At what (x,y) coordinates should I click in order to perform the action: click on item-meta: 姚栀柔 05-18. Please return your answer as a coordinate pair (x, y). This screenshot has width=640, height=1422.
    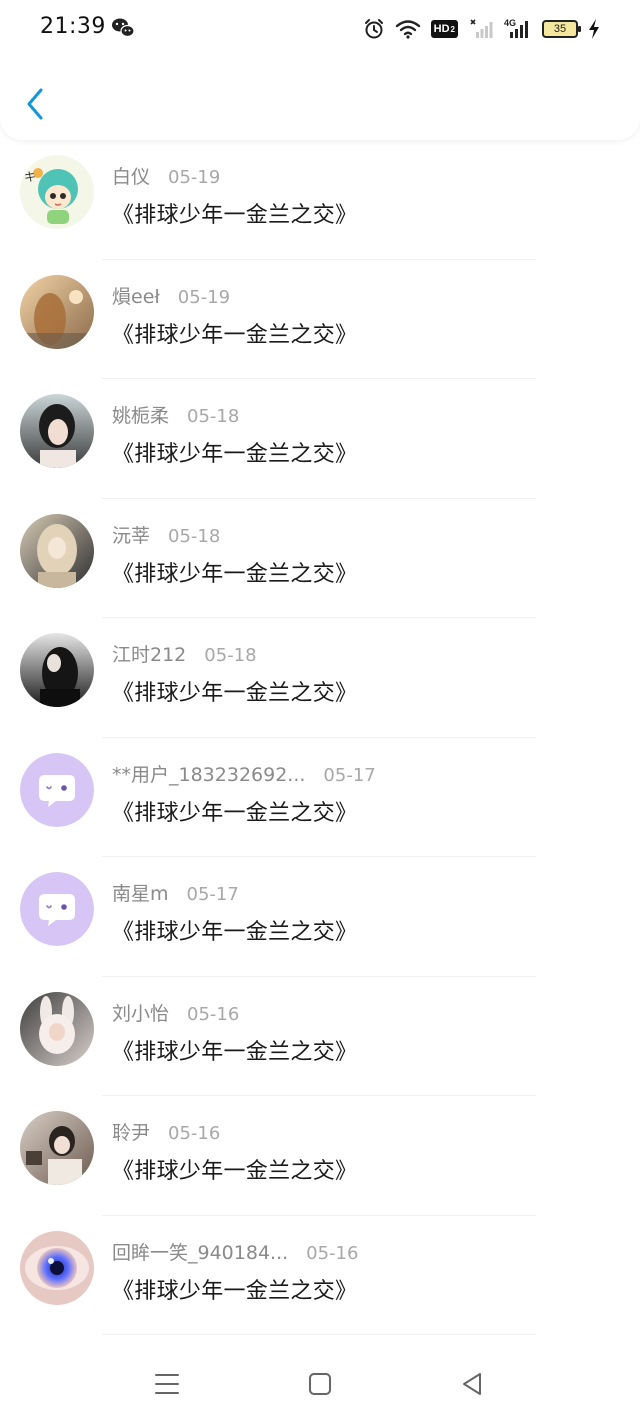
    Looking at the image, I should click on (175, 414).